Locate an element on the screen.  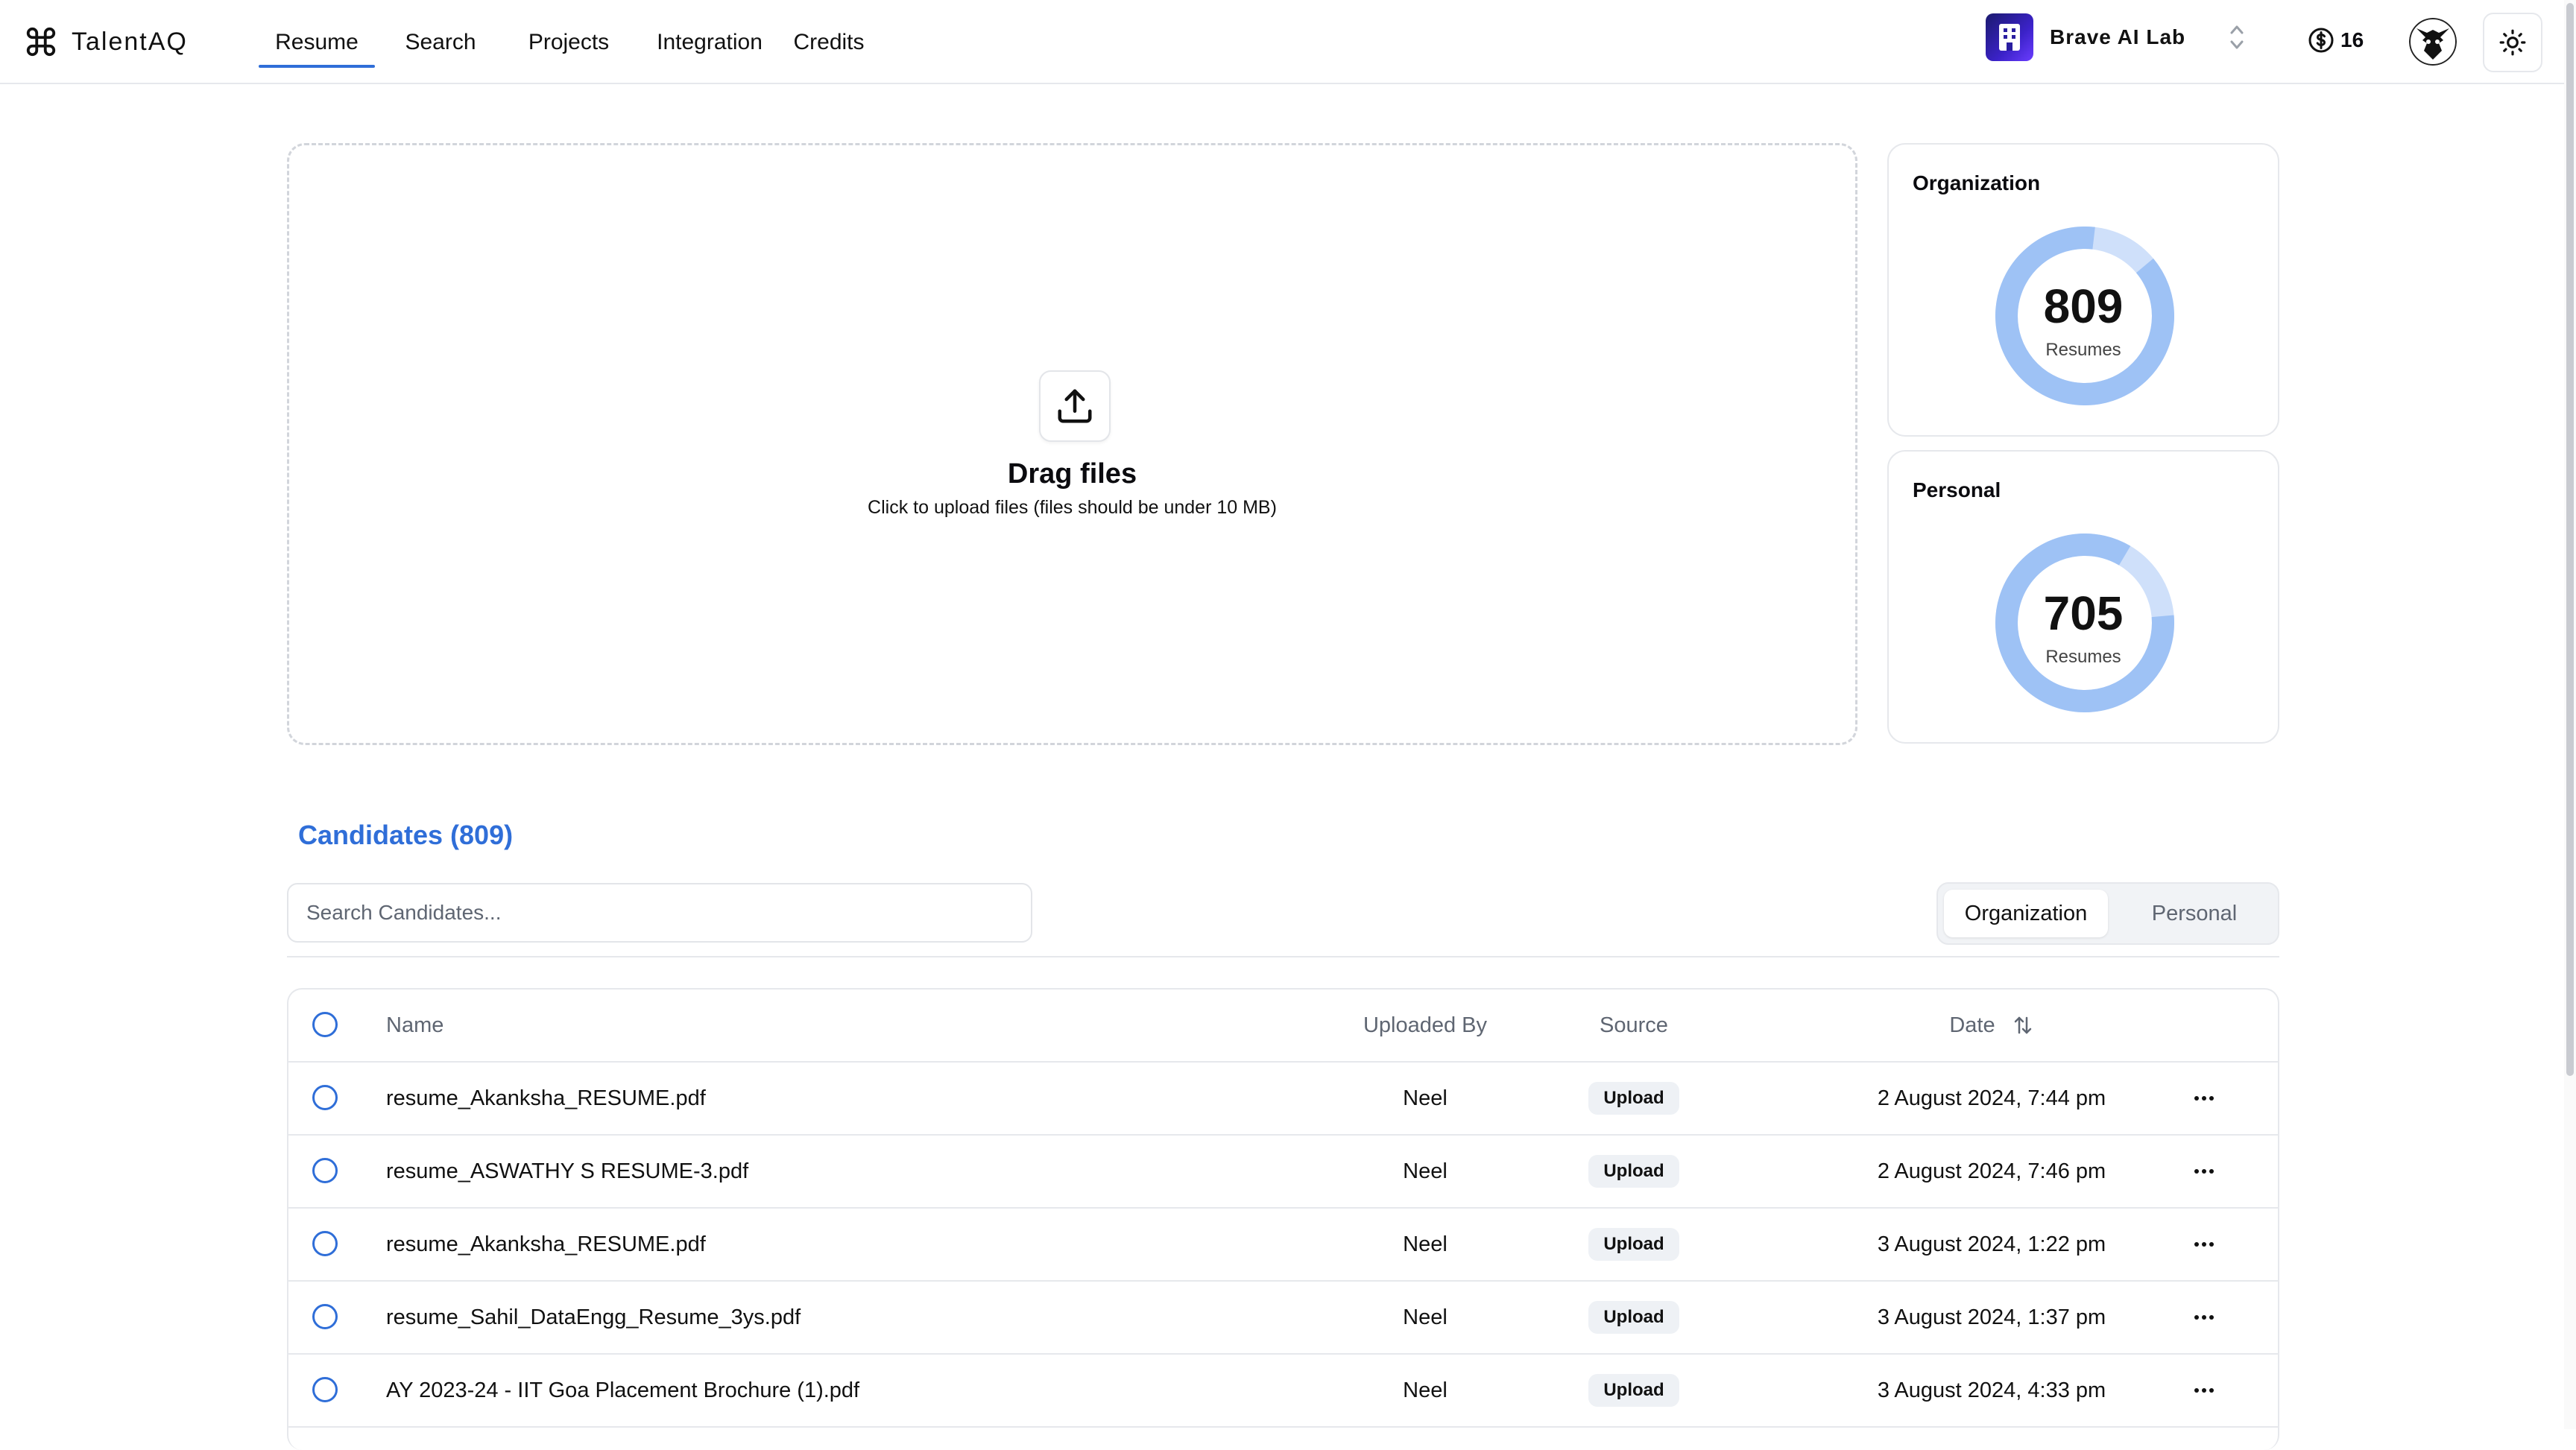
candidate-date: 3 August 2024, 1:22 pm is located at coordinates (1992, 1244).